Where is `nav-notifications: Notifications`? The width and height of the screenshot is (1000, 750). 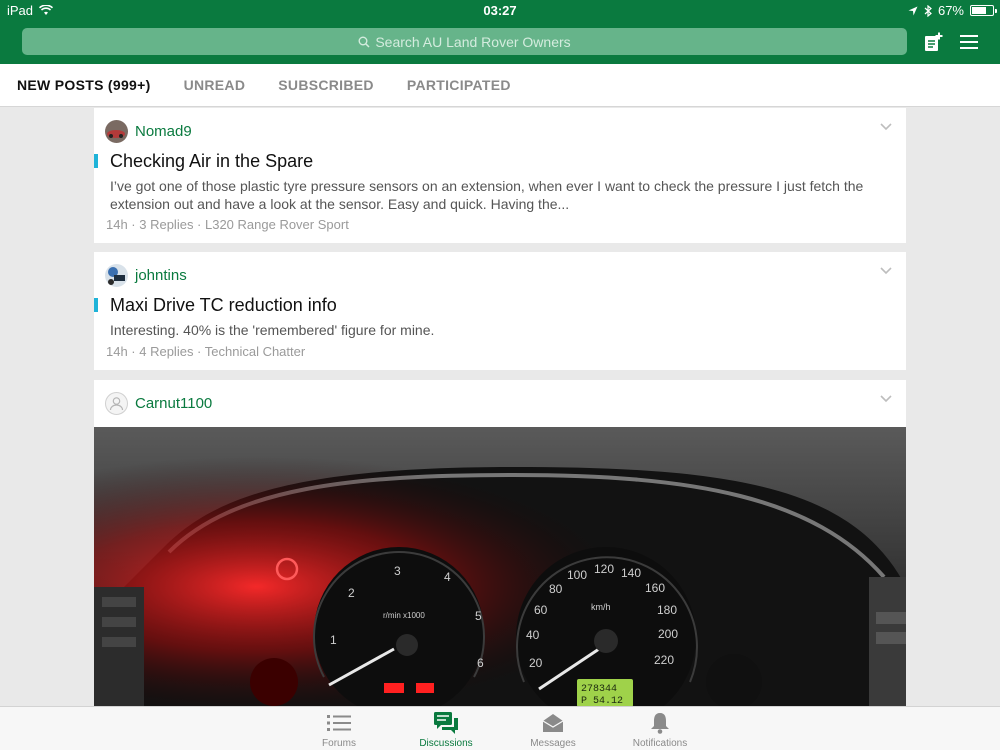 nav-notifications: Notifications is located at coordinates (660, 730).